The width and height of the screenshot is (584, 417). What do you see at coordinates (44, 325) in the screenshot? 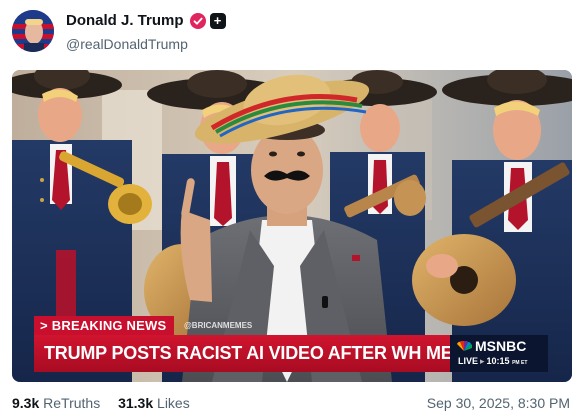
I see `chevron-right-icon: >` at bounding box center [44, 325].